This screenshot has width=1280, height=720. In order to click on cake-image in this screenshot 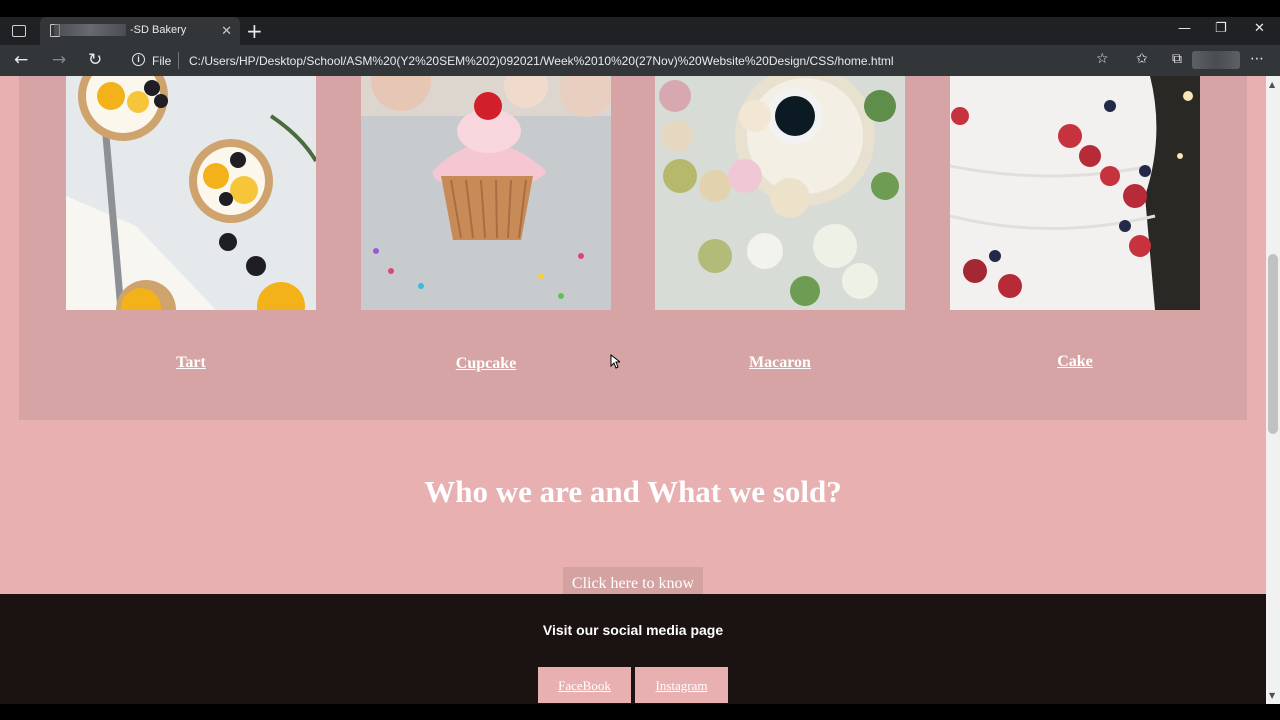, I will do `click(1075, 193)`.